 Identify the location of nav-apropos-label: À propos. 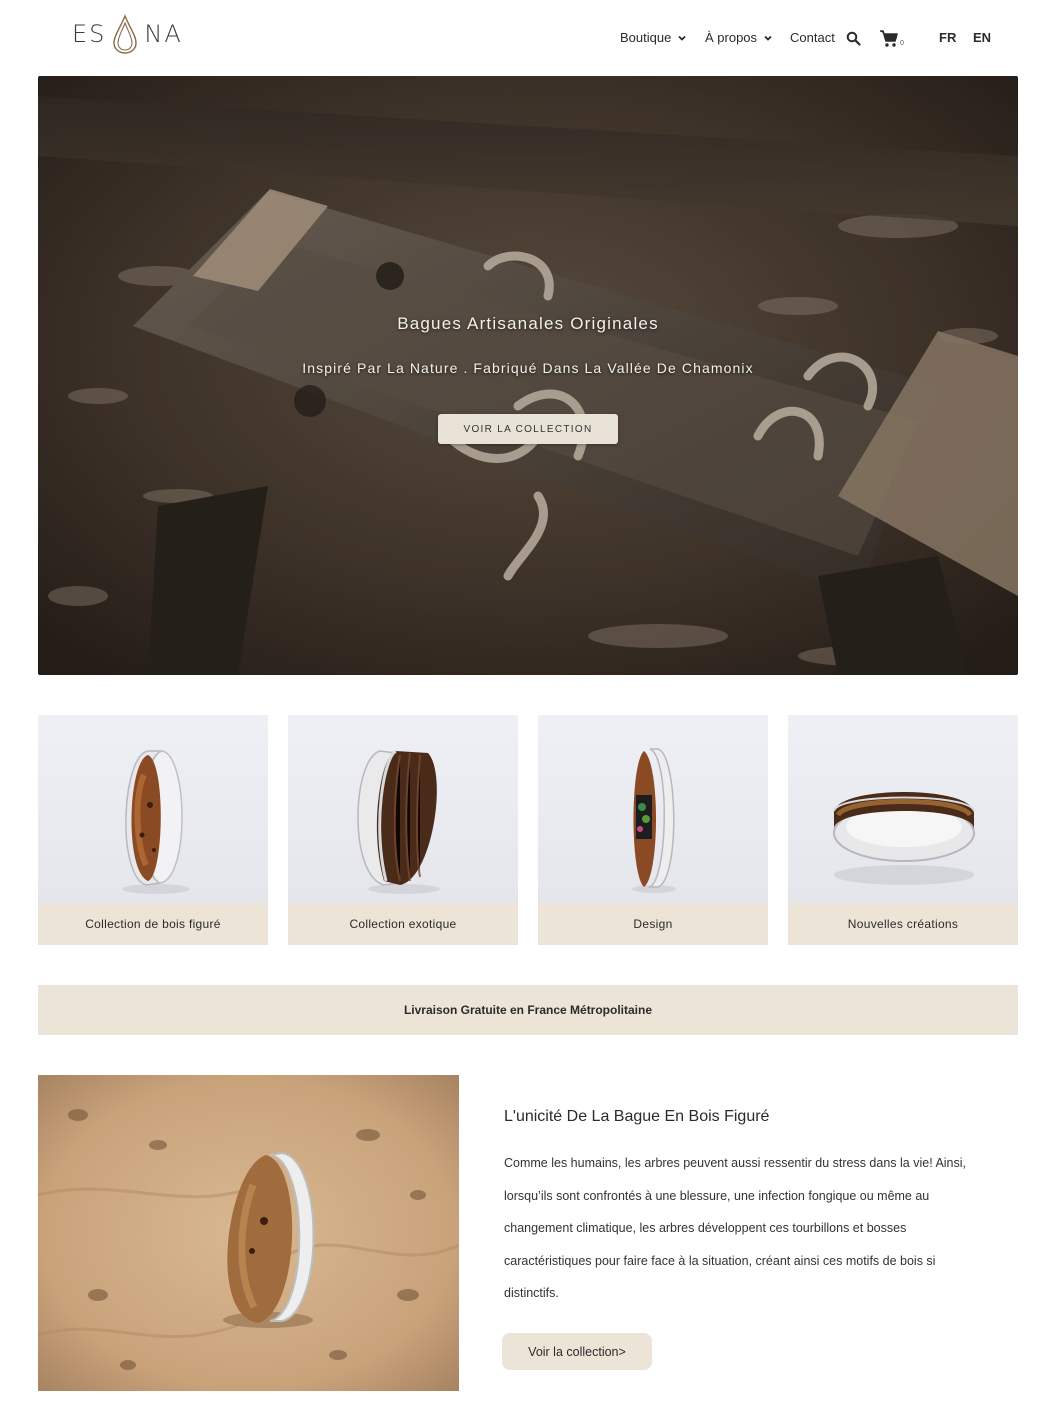
(731, 37).